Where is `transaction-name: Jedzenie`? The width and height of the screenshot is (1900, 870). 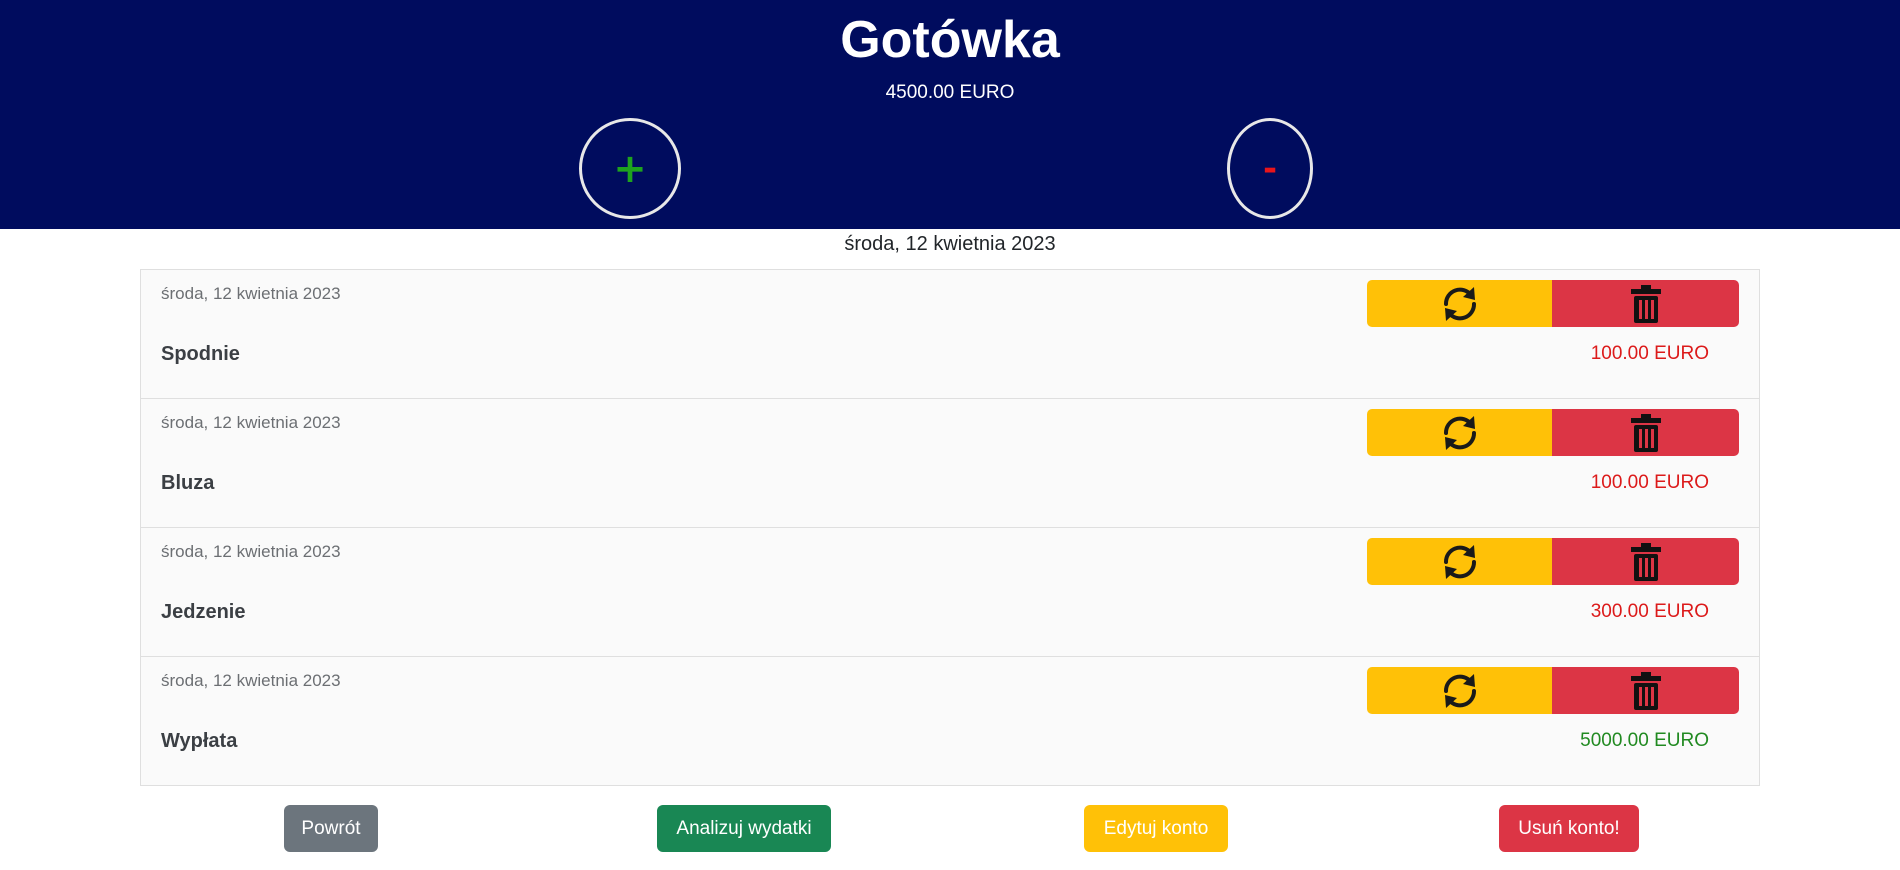 transaction-name: Jedzenie is located at coordinates (203, 612).